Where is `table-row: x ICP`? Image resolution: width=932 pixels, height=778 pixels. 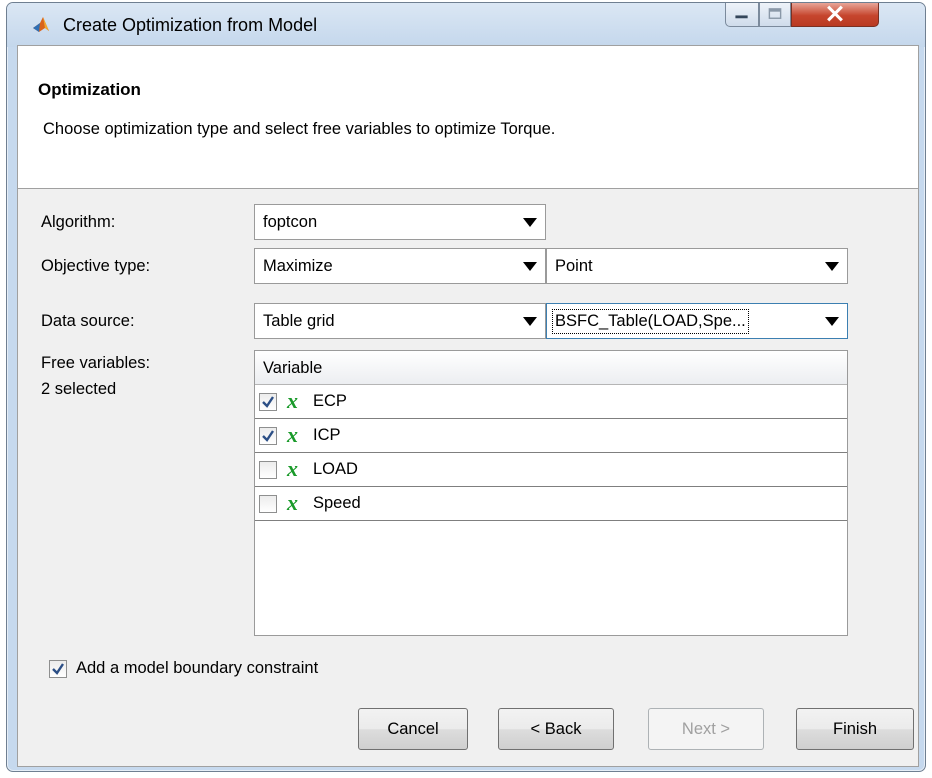
table-row: x ICP is located at coordinates (551, 436).